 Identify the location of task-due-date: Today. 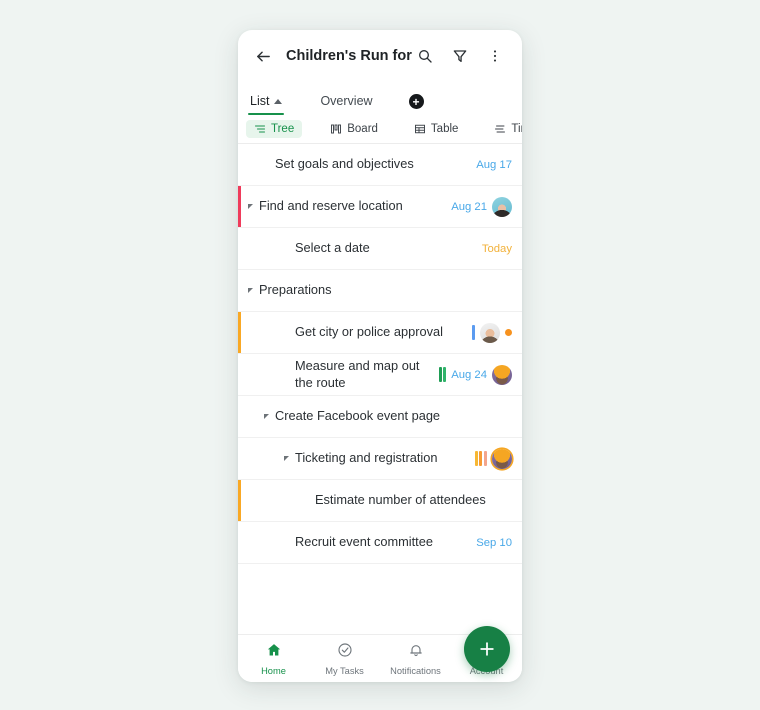
(497, 249).